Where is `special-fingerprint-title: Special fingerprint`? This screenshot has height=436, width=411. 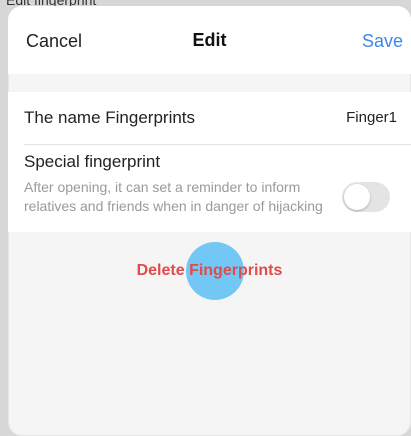
special-fingerprint-title: Special fingerprint is located at coordinates (92, 161).